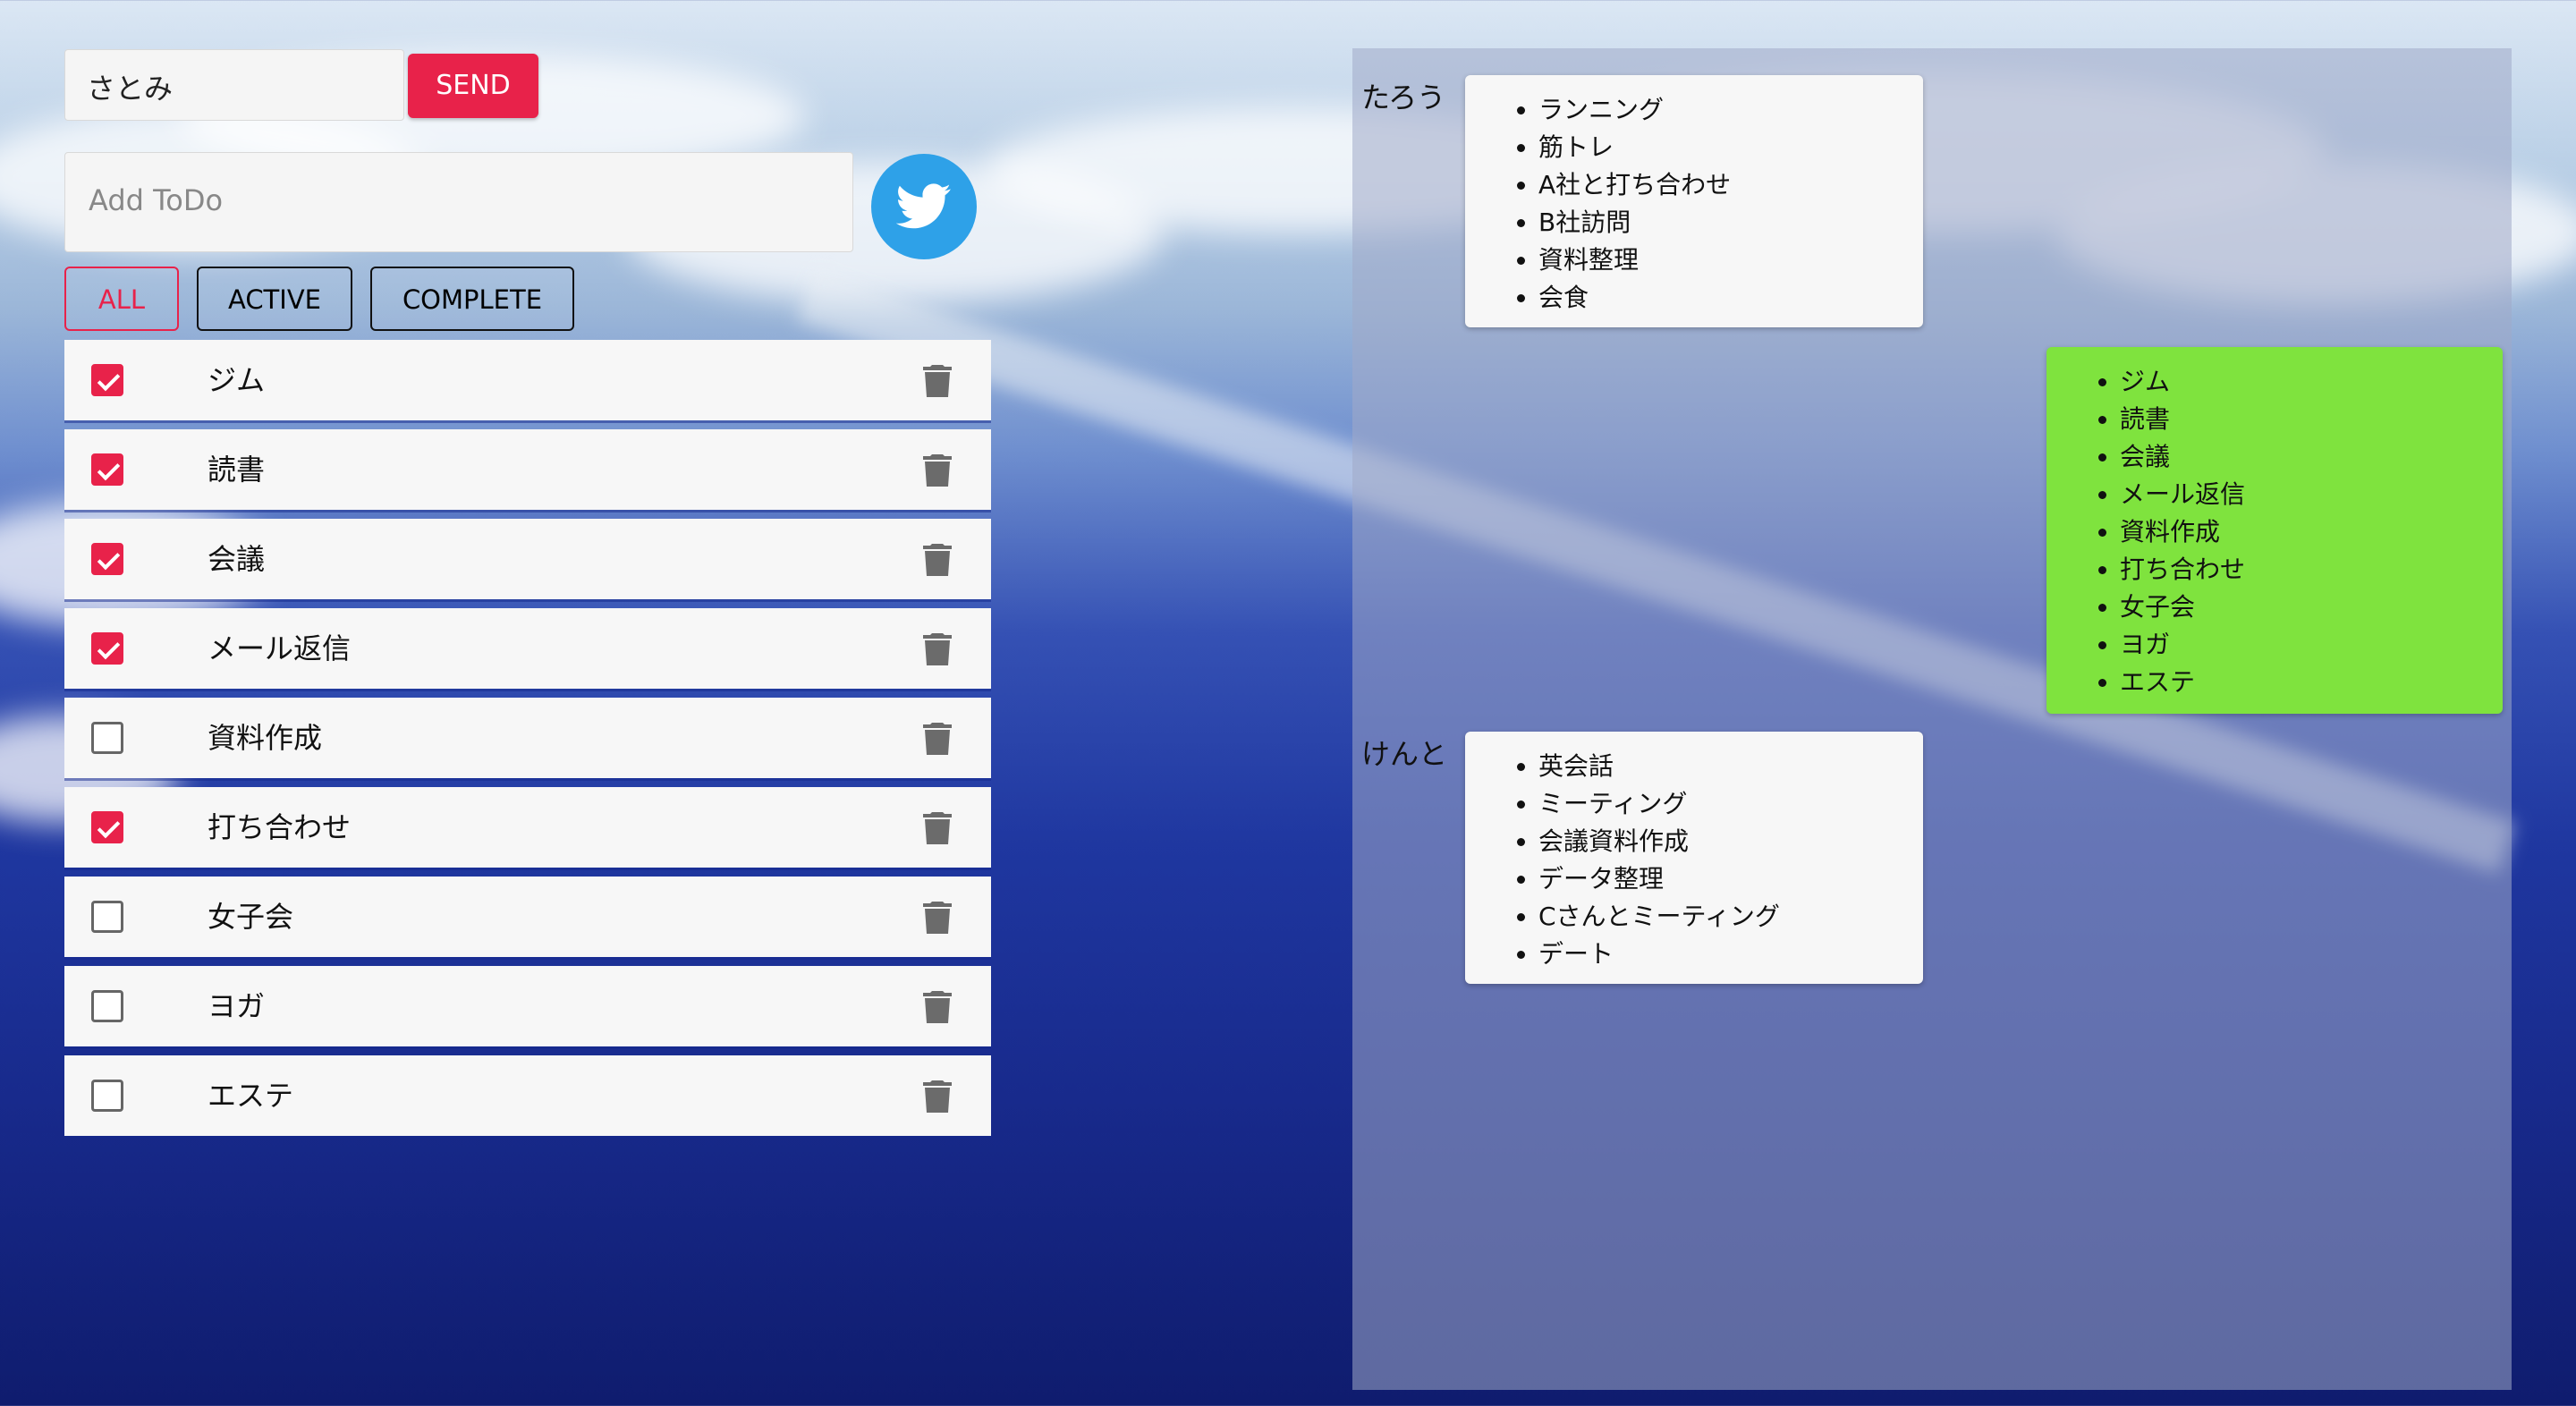  Describe the element at coordinates (1730, 223) in the screenshot. I see `user-todo-item: B社訪問` at that location.